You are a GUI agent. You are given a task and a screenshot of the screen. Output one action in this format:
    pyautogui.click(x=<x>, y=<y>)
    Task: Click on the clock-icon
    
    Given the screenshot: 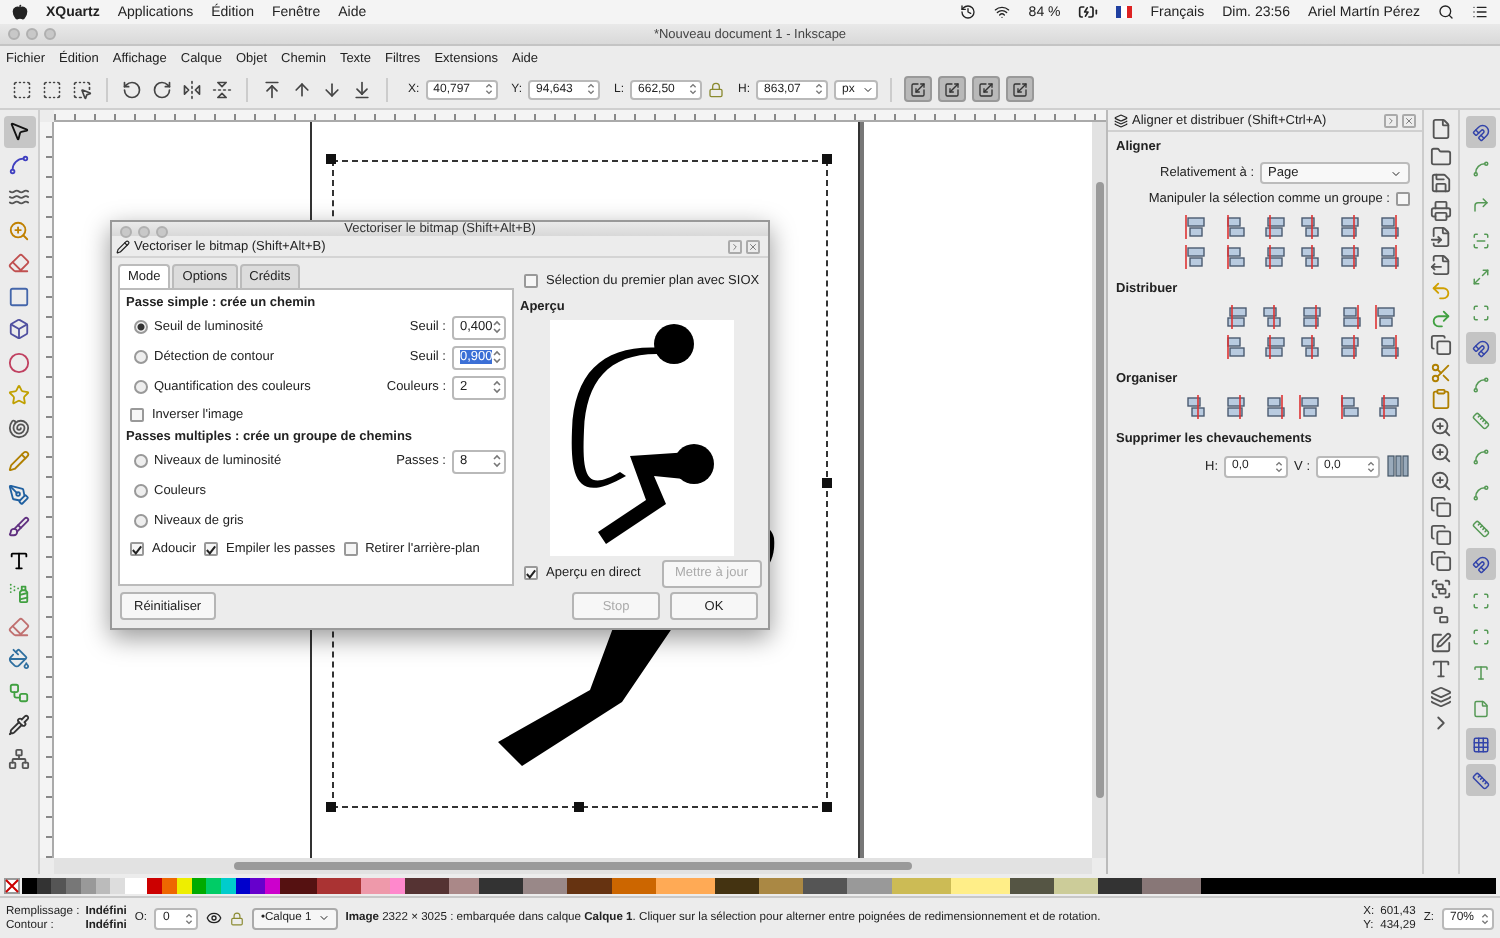 What is the action you would take?
    pyautogui.click(x=968, y=12)
    